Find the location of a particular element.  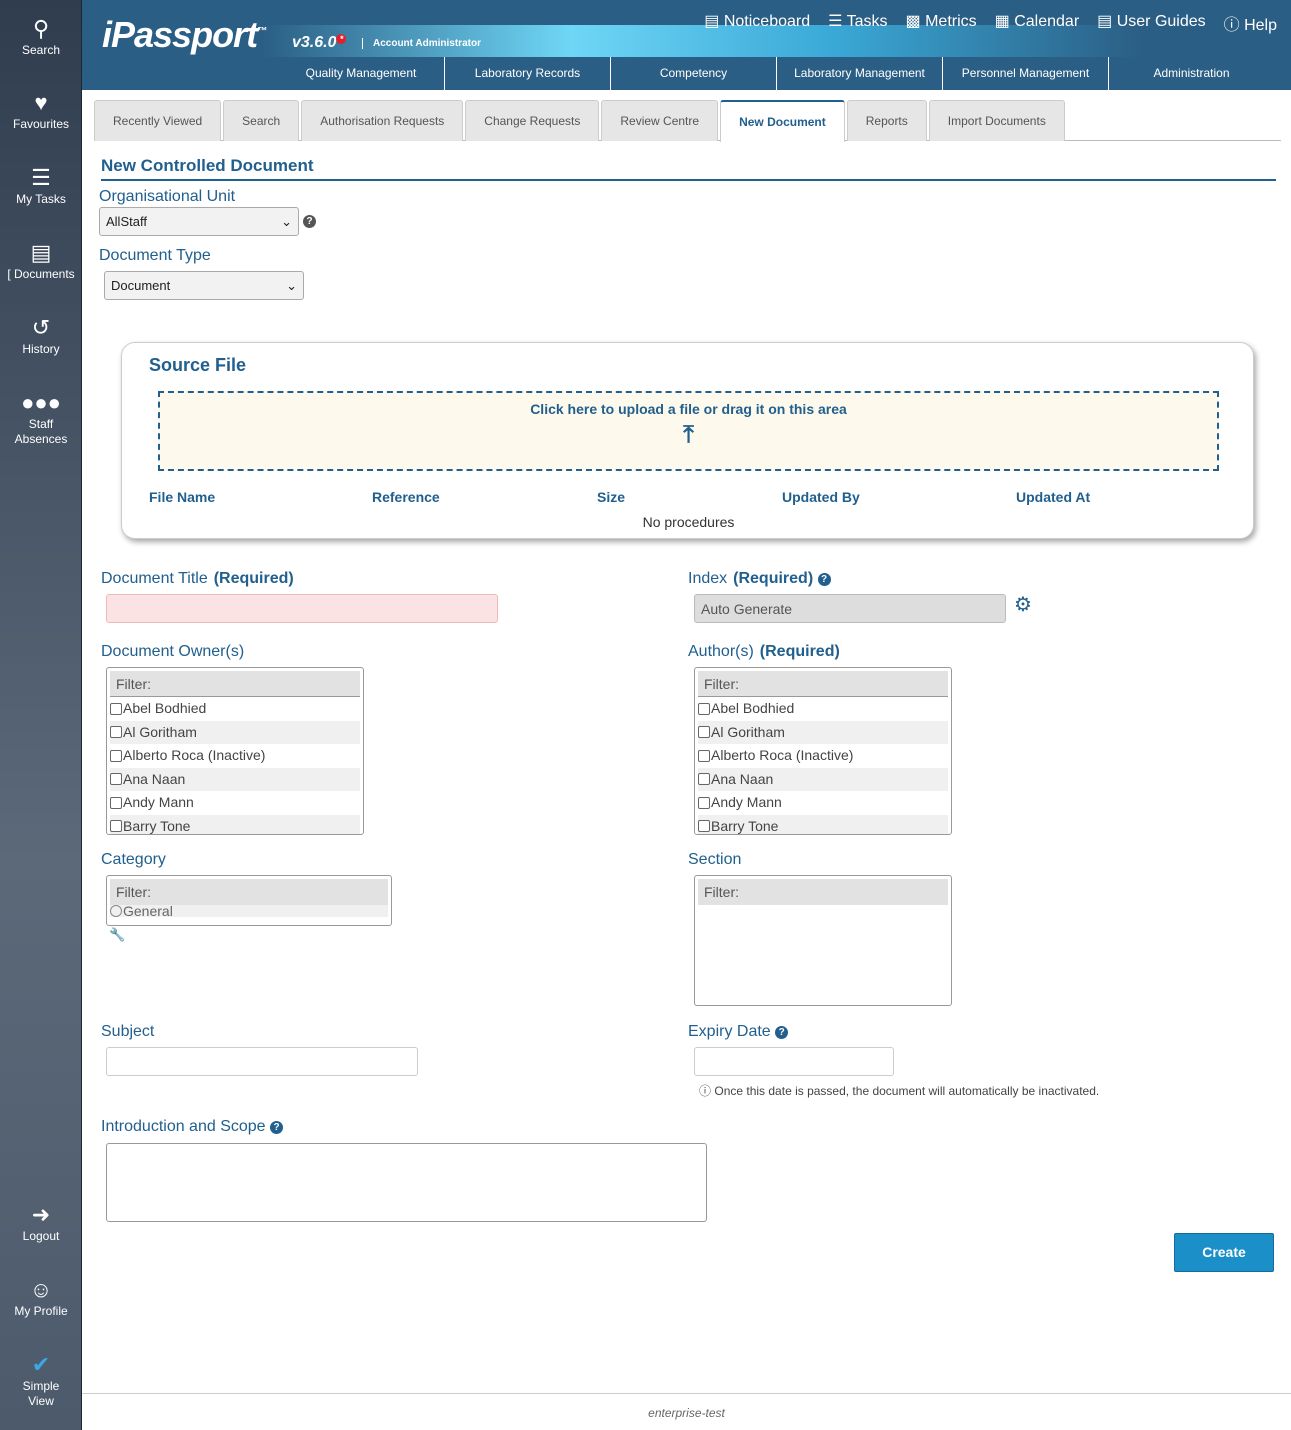

gear-icon: ⚙ is located at coordinates (1023, 604).